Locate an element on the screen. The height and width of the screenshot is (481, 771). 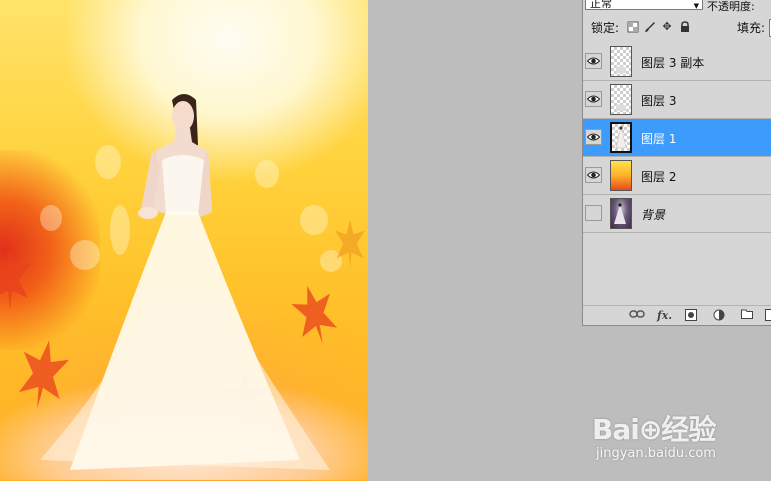
folder-icon is located at coordinates (747, 316).